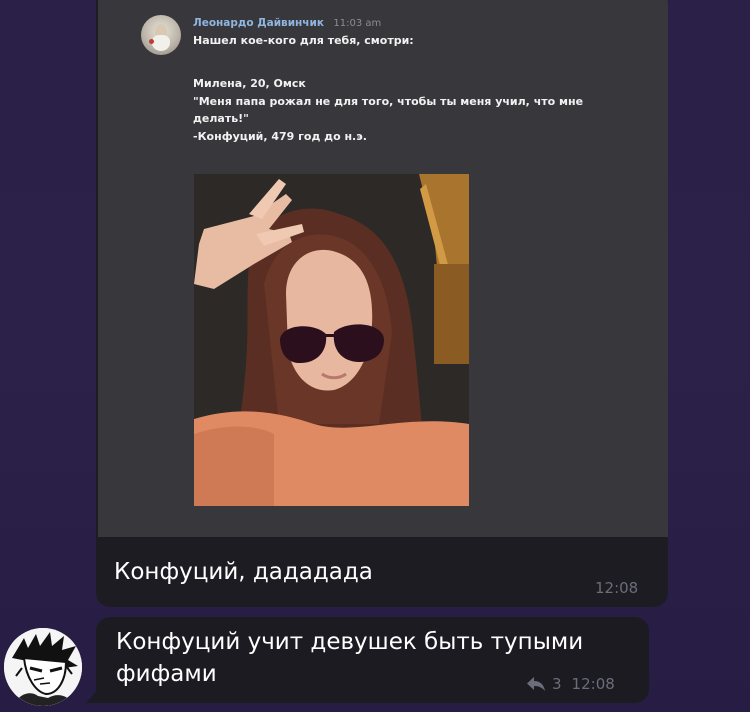 The image size is (750, 712). I want to click on quoted-author-avatar, so click(161, 35).